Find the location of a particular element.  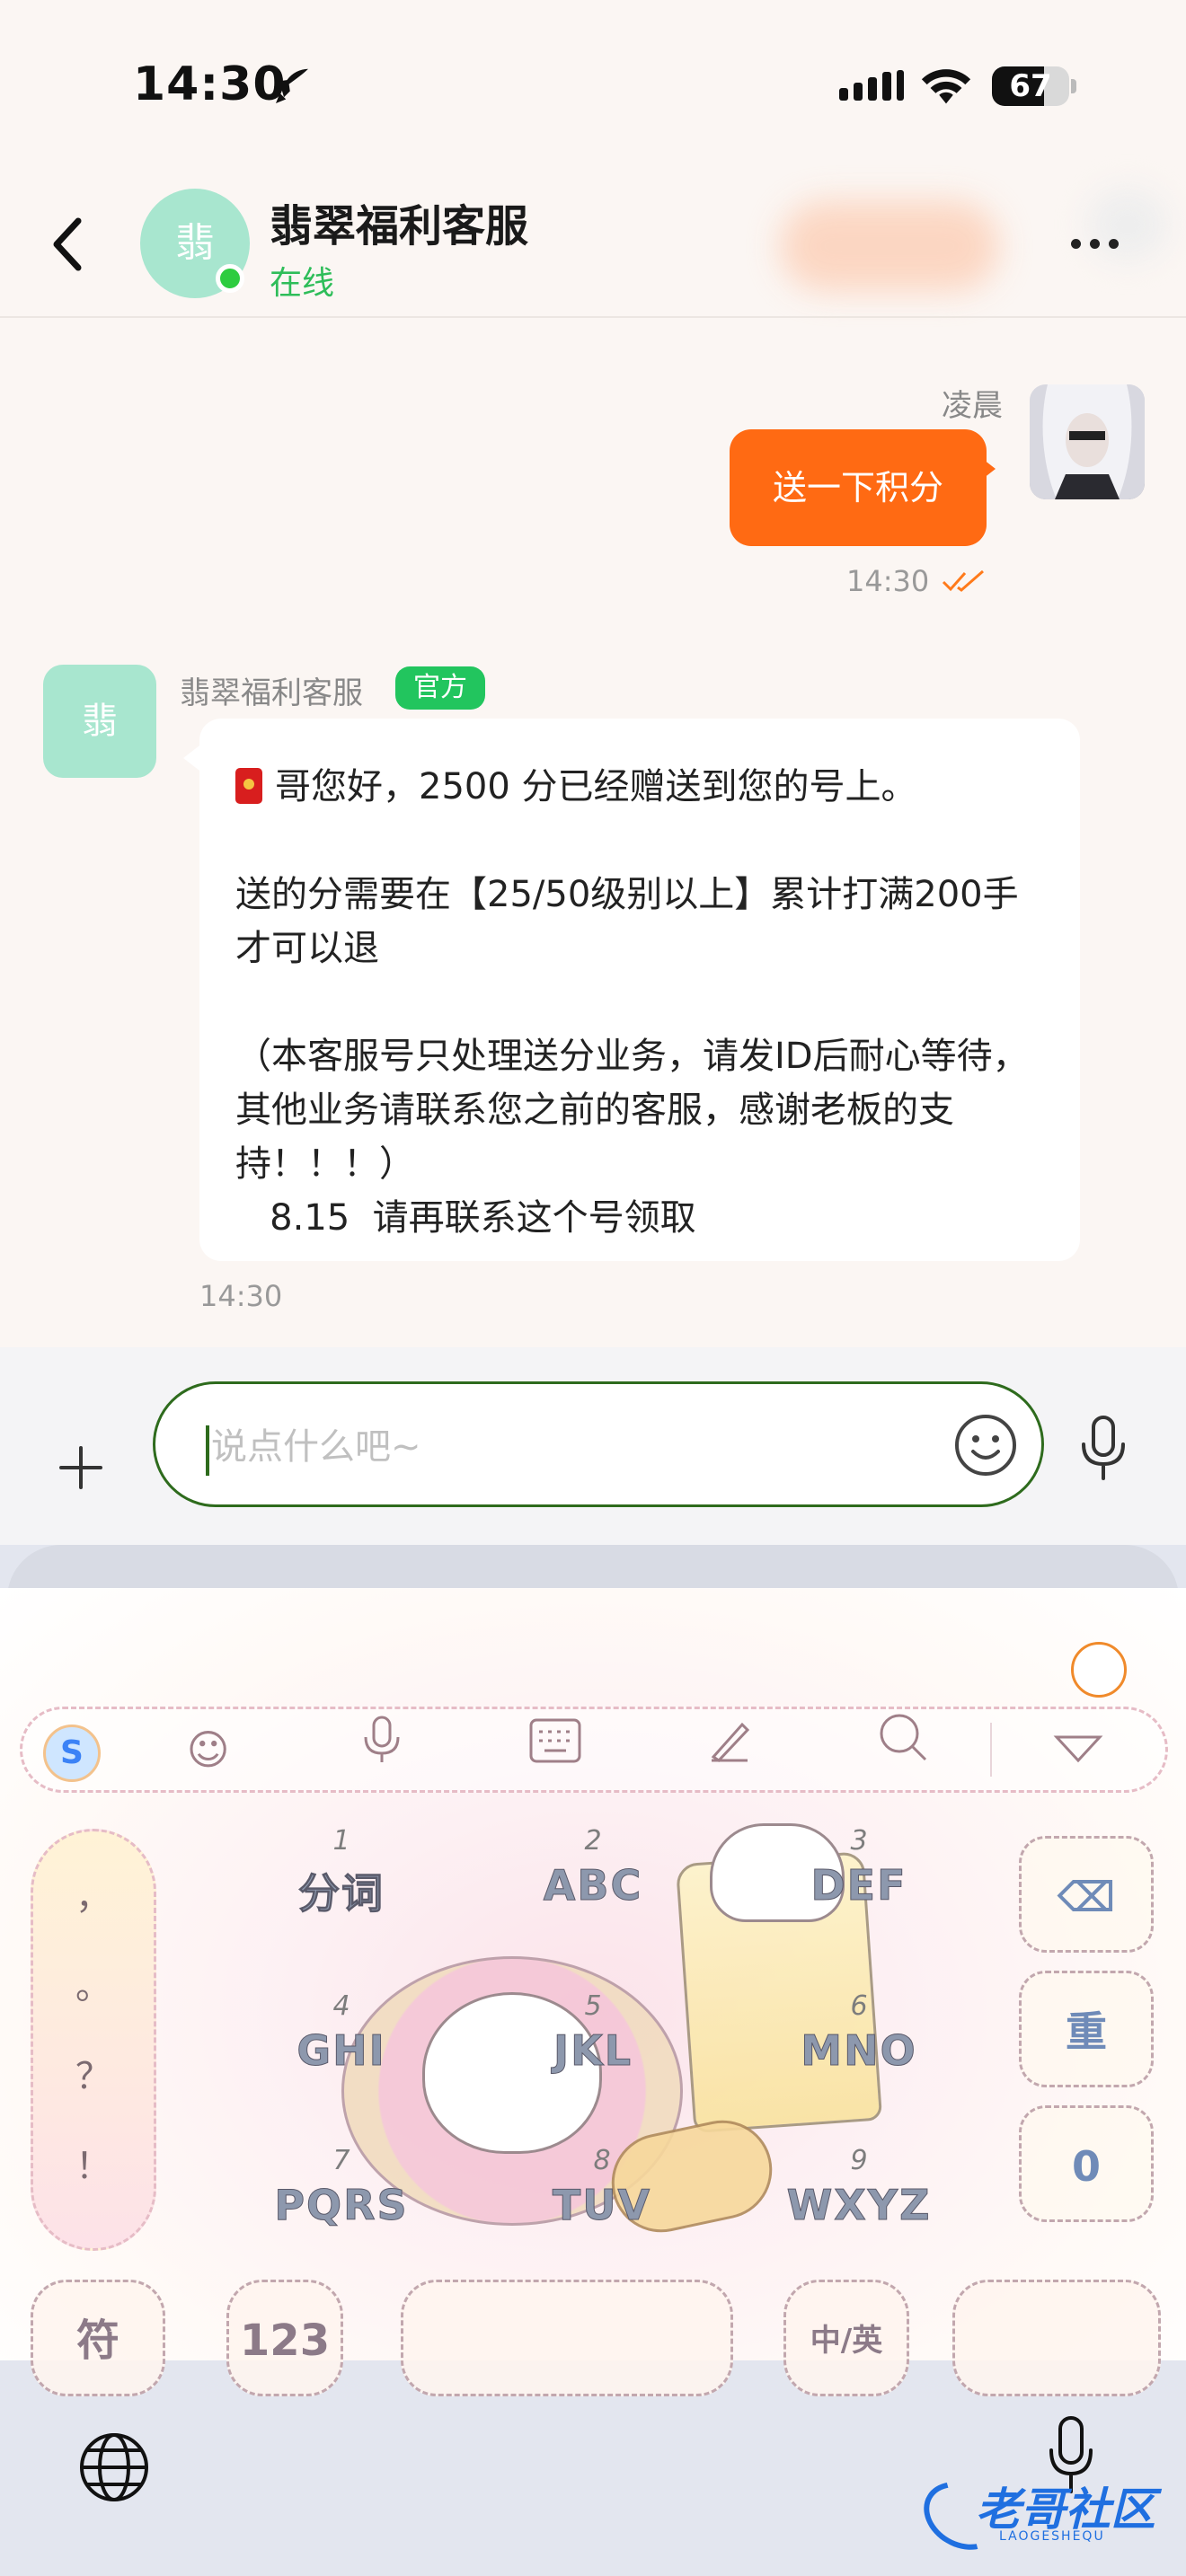

more-options-icon is located at coordinates (1095, 244).